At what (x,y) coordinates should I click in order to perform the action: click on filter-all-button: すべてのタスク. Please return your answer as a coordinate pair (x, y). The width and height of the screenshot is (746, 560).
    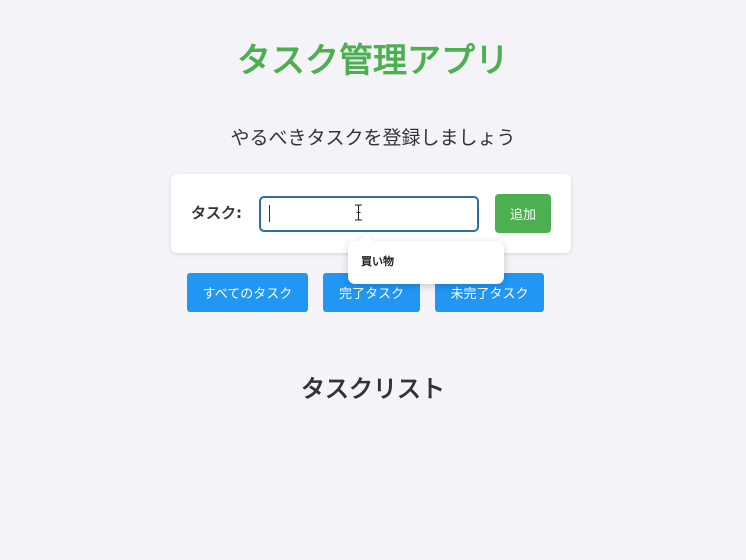
    Looking at the image, I should click on (247, 292).